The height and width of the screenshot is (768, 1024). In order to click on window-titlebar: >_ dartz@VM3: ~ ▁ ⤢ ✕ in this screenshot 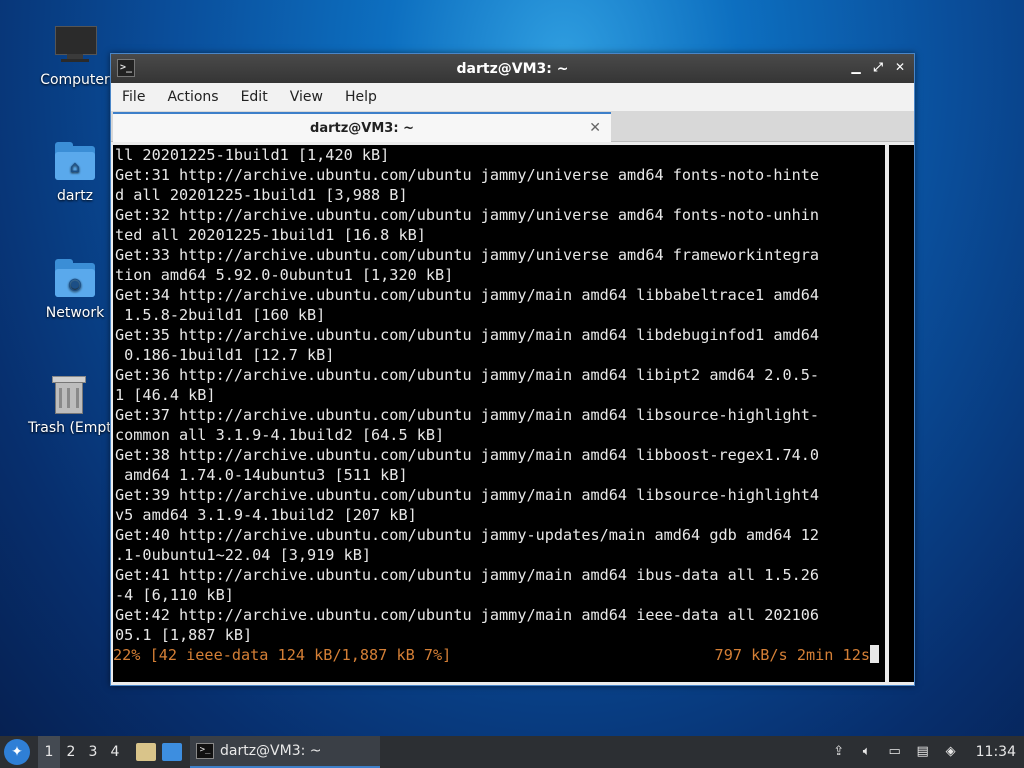, I will do `click(512, 68)`.